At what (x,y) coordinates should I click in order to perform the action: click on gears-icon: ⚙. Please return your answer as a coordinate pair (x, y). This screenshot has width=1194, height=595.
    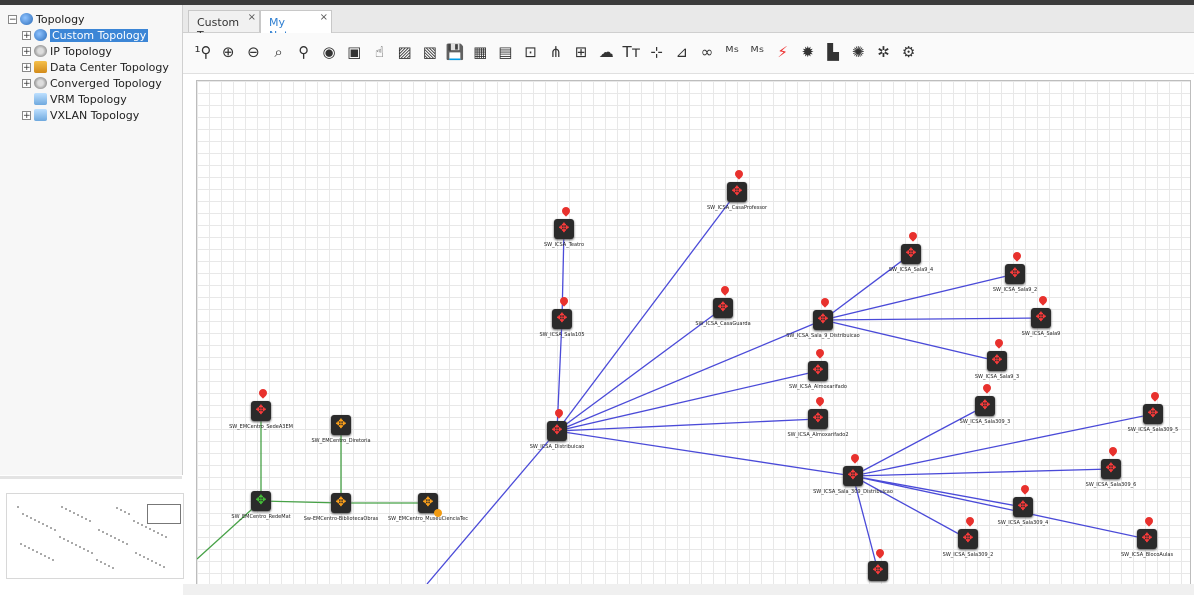
    Looking at the image, I should click on (909, 52).